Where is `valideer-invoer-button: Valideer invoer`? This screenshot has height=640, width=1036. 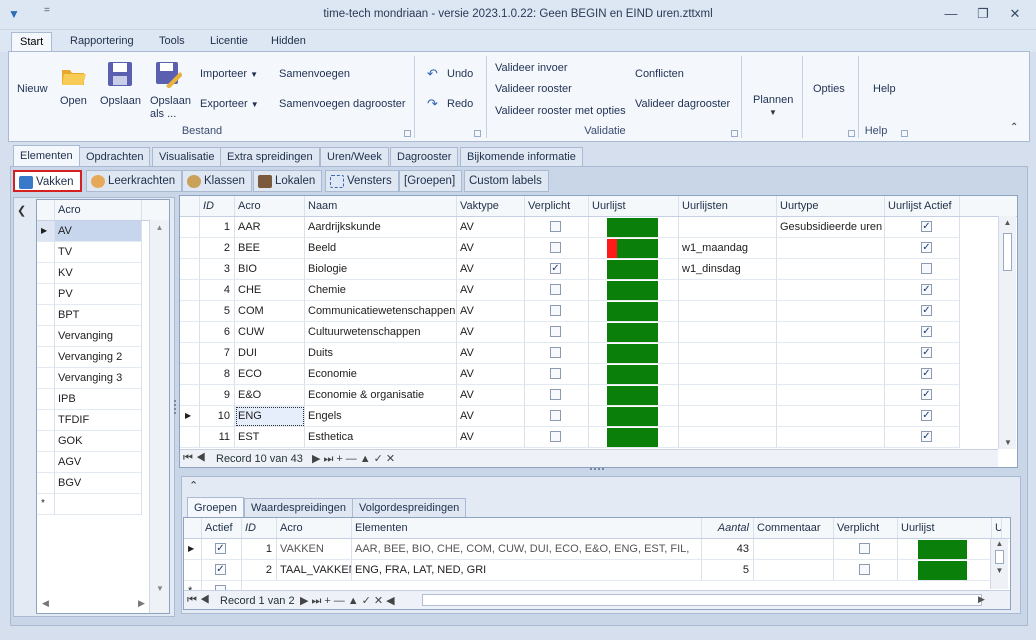 valideer-invoer-button: Valideer invoer is located at coordinates (531, 68).